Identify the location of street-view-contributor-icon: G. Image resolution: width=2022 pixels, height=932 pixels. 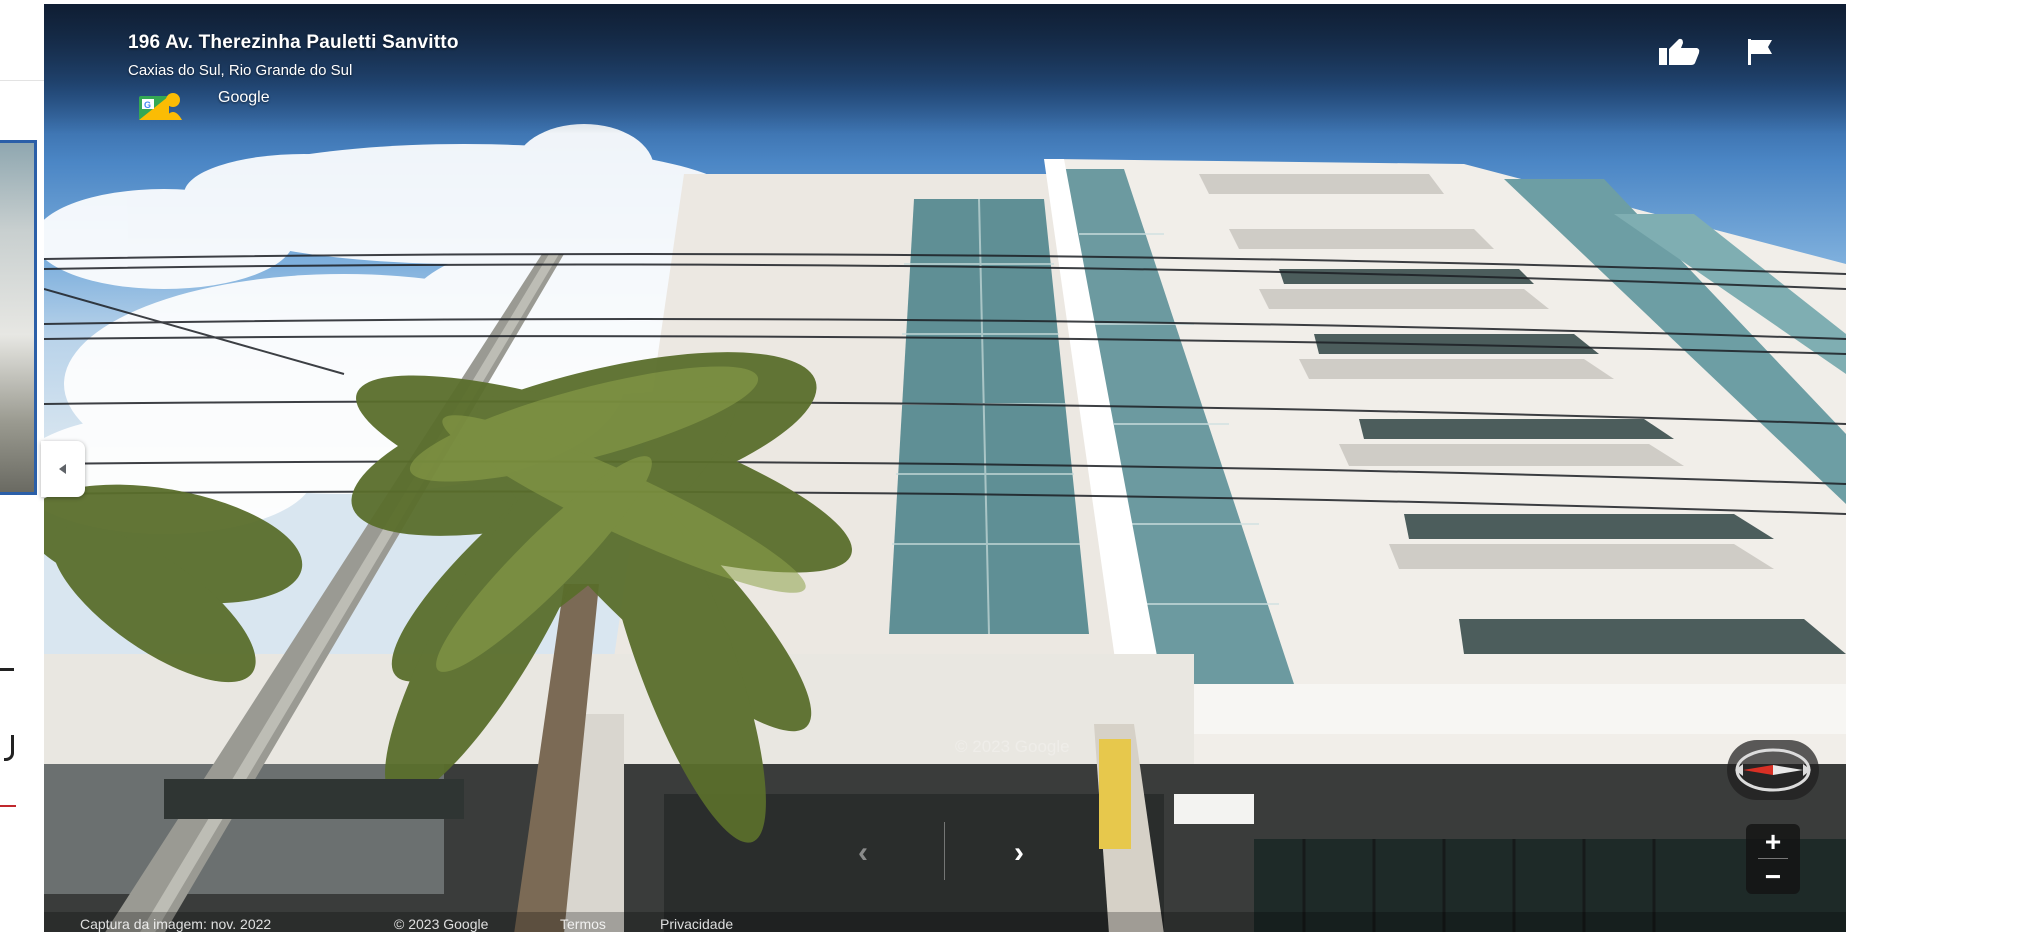
(160, 106).